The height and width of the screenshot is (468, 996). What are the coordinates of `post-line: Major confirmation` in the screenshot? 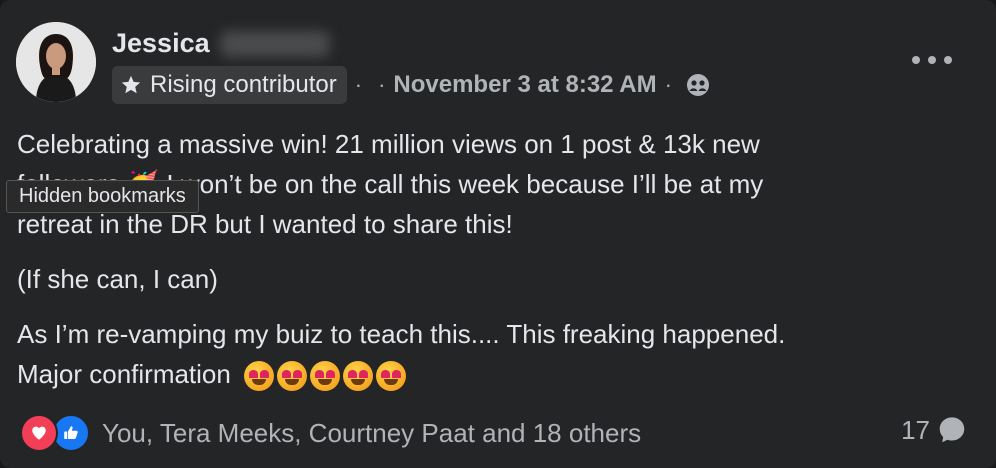 It's located at (124, 374).